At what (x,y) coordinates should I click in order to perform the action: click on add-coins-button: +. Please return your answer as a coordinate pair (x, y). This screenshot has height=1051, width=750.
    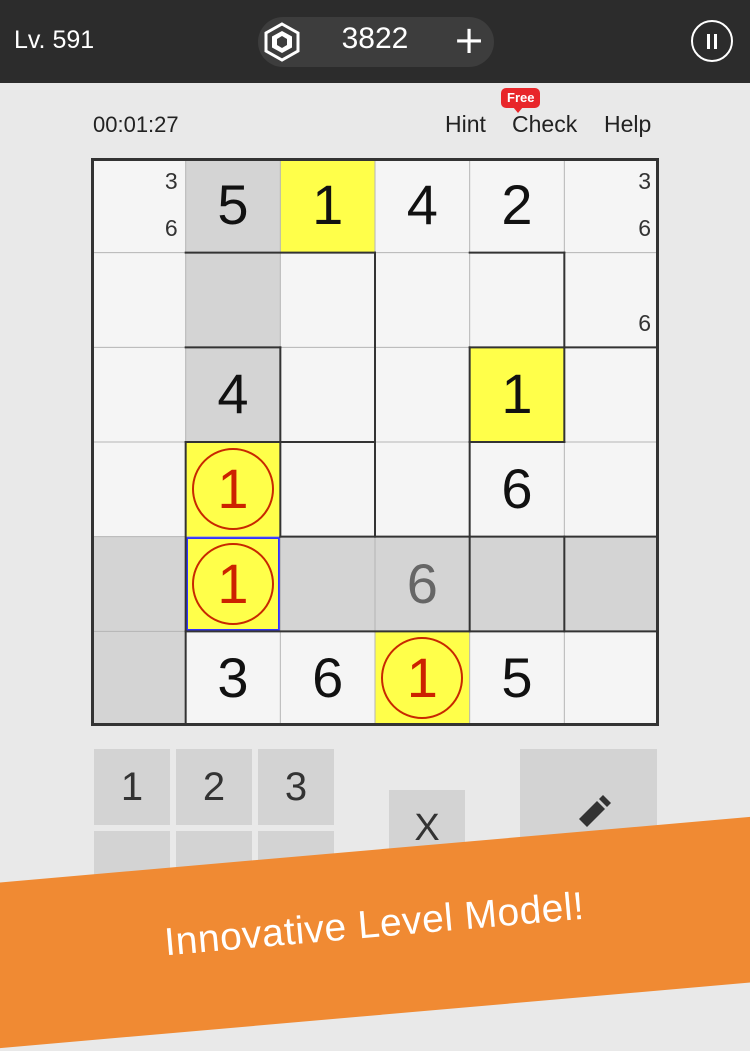
    Looking at the image, I should click on (469, 40).